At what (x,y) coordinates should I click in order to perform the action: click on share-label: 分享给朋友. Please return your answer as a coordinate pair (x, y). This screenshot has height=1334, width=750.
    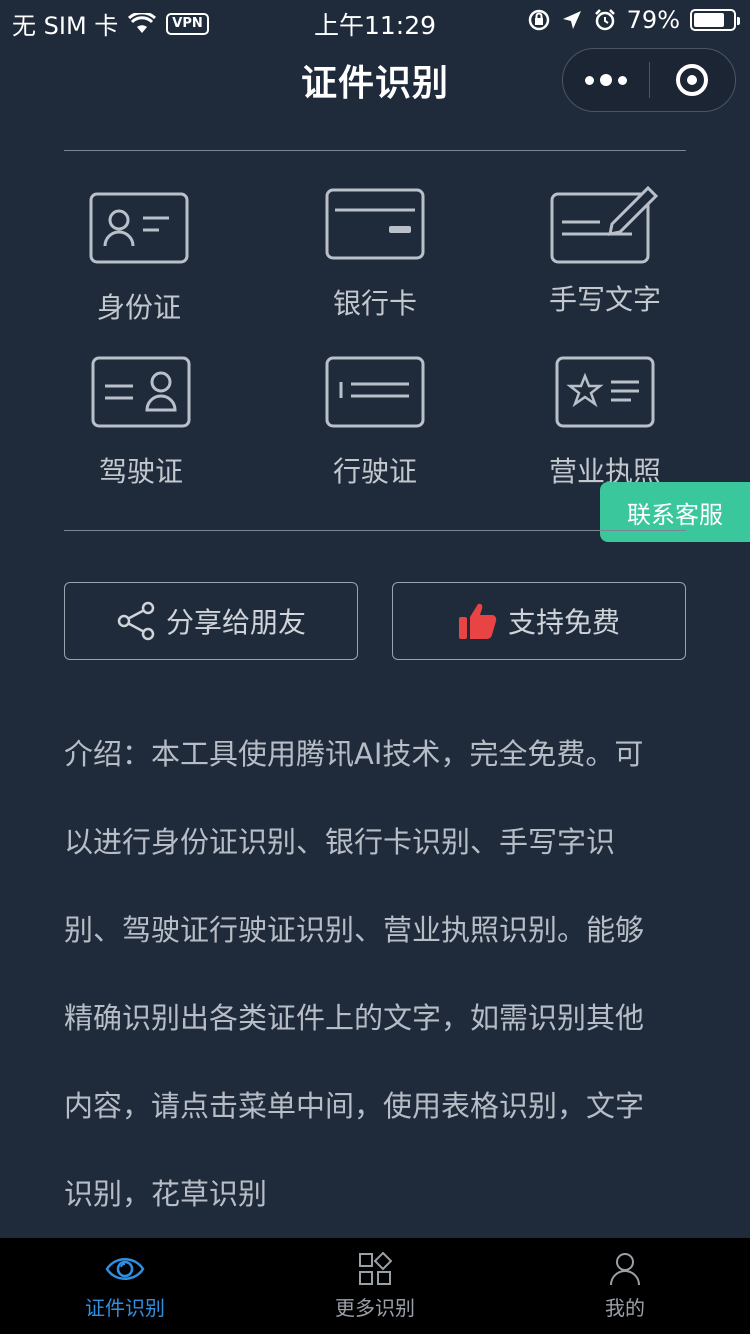
    Looking at the image, I should click on (235, 622).